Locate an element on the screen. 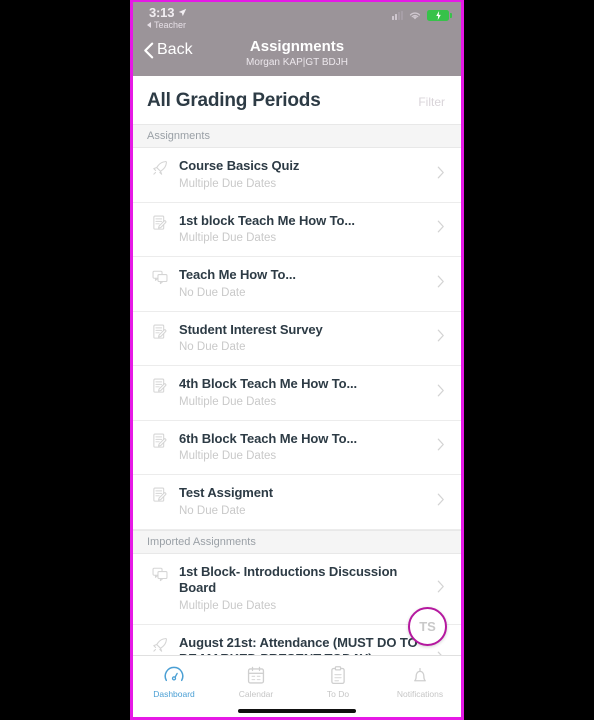 The image size is (594, 720). dashboard-gauge-icon is located at coordinates (174, 673).